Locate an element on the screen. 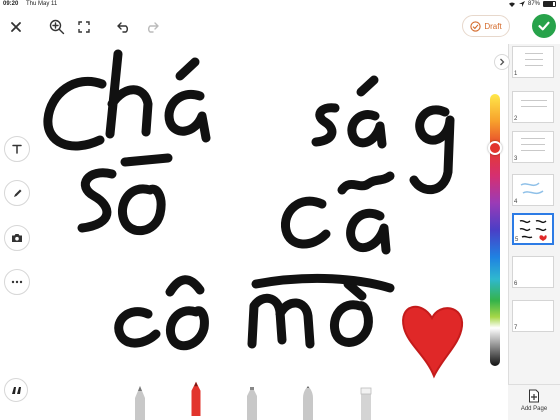  more-options-button is located at coordinates (17, 282).